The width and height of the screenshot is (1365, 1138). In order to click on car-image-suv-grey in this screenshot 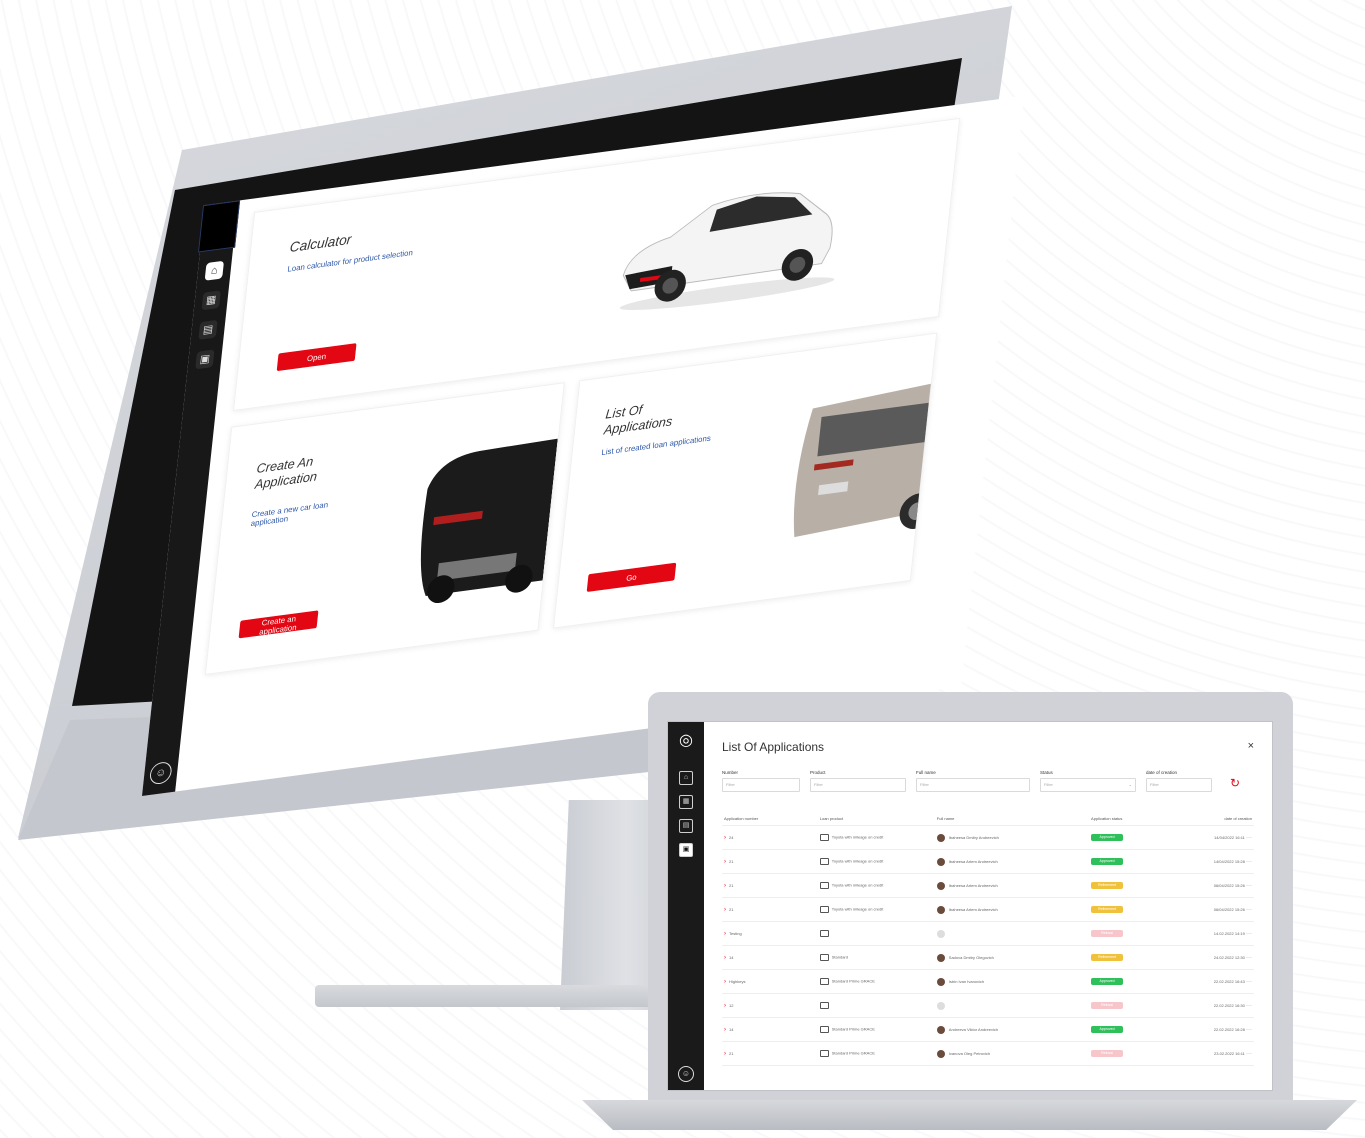, I will do `click(865, 459)`.